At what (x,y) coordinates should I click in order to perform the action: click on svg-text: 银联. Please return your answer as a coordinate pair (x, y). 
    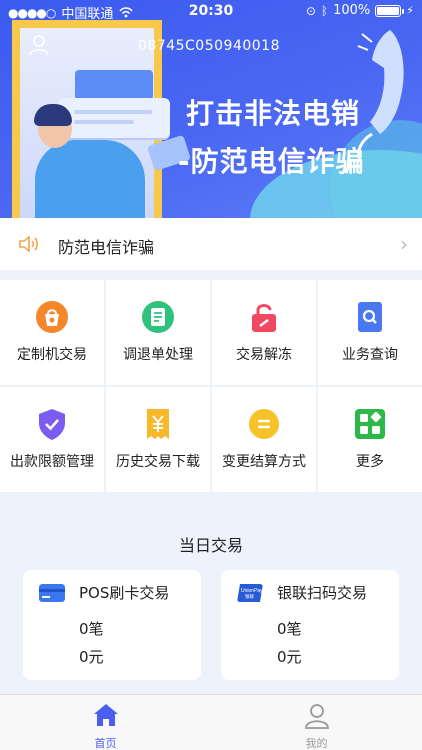
    Looking at the image, I should click on (249, 596).